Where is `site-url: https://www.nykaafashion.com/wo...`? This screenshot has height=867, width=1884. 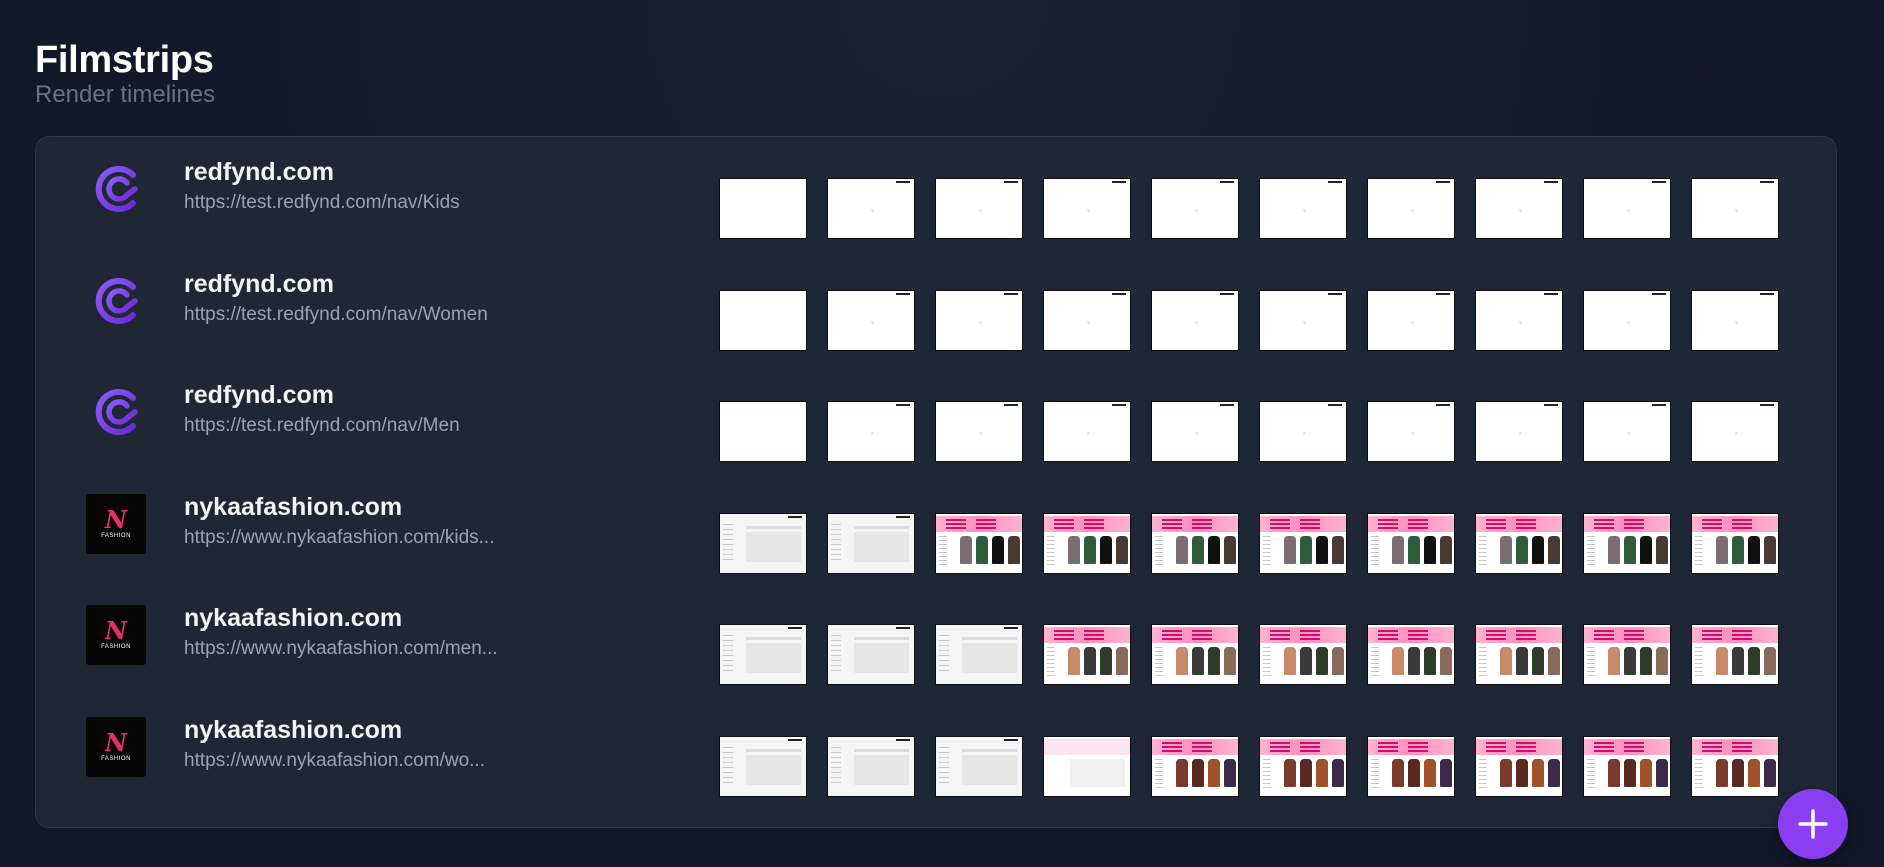
site-url: https://www.nykaafashion.com/wo... is located at coordinates (334, 760).